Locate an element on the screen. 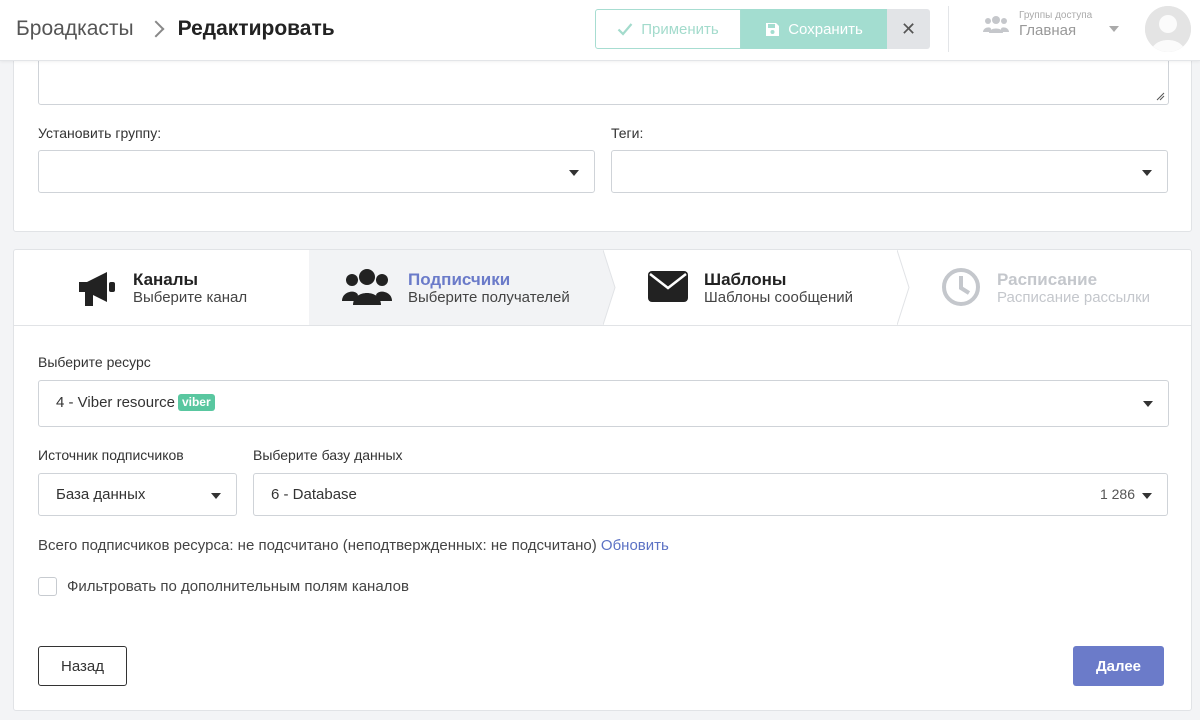  source-select: База данных is located at coordinates (137, 494).